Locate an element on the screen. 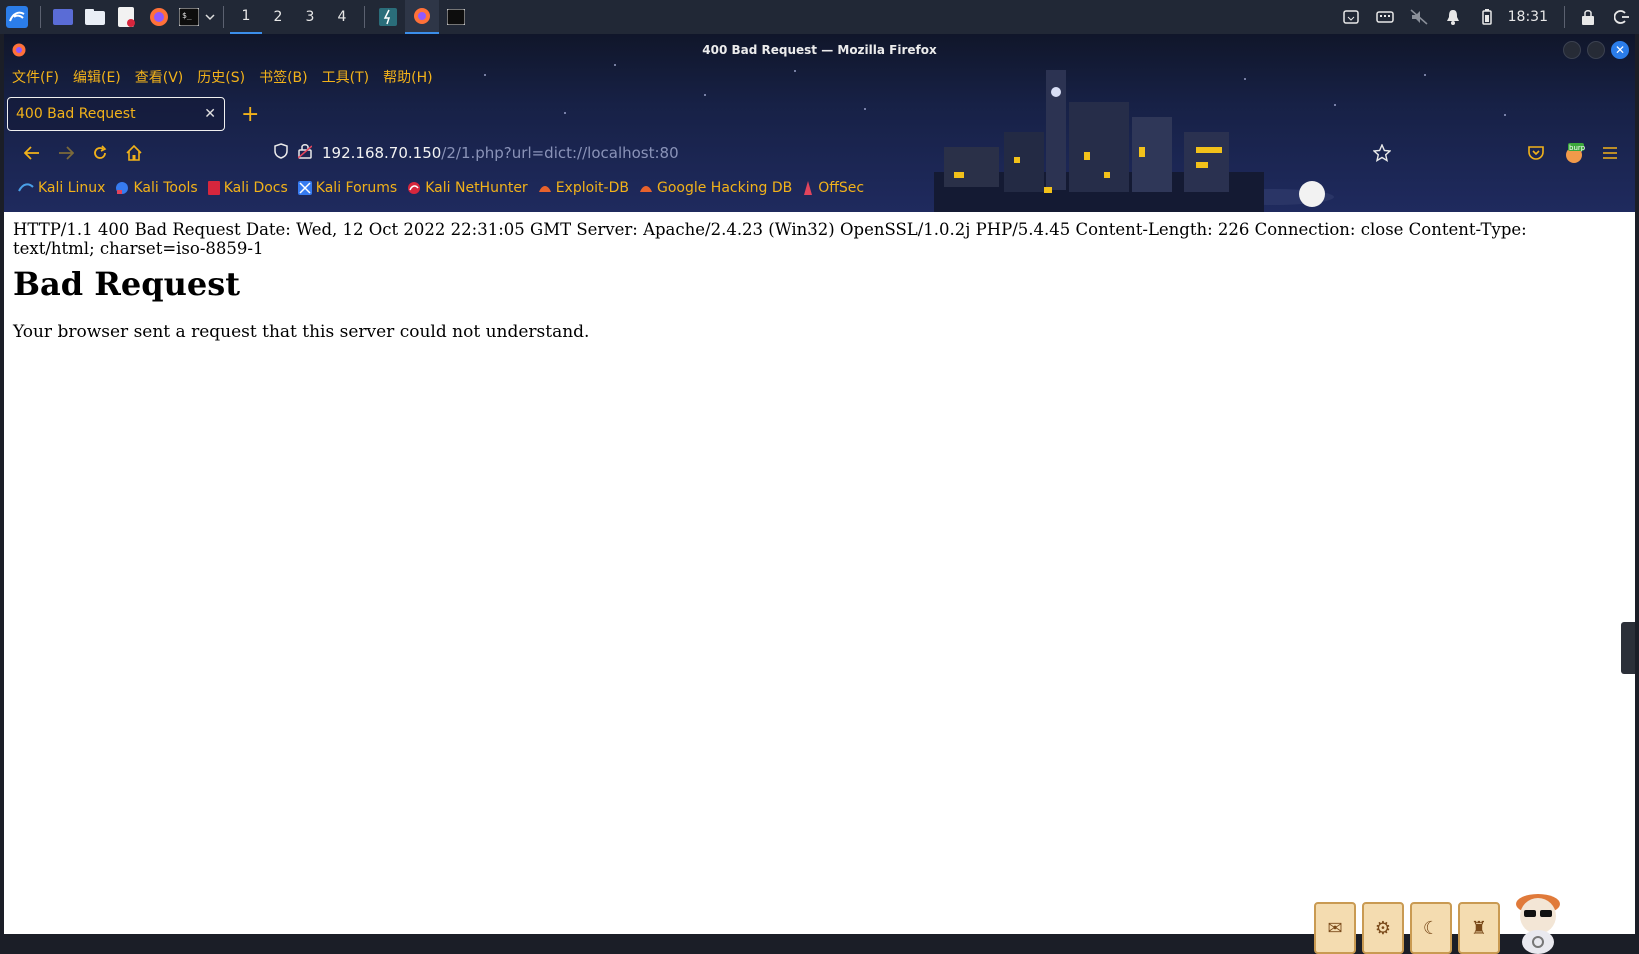  bookmark-star-icon is located at coordinates (1382, 153).